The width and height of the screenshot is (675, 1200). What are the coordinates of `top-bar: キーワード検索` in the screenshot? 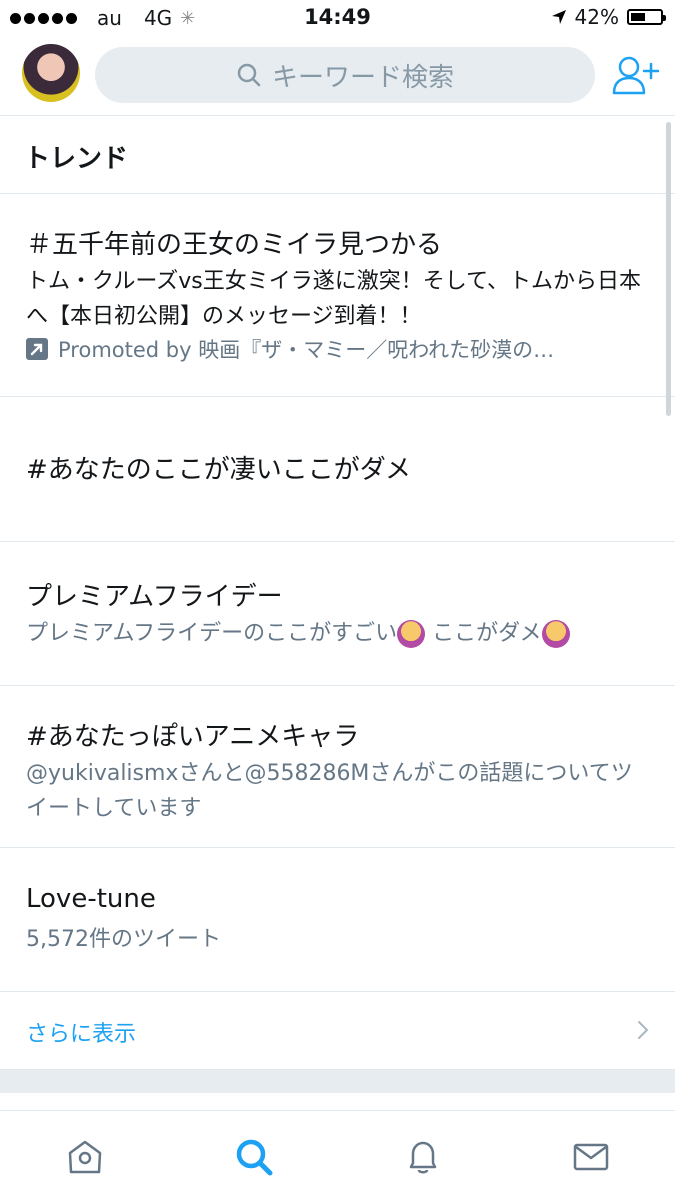 It's located at (337, 76).